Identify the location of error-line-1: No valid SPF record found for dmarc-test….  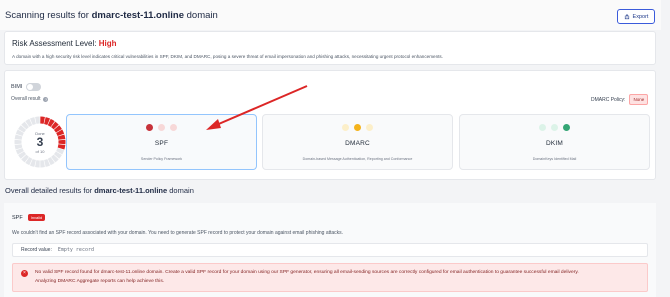
(307, 272).